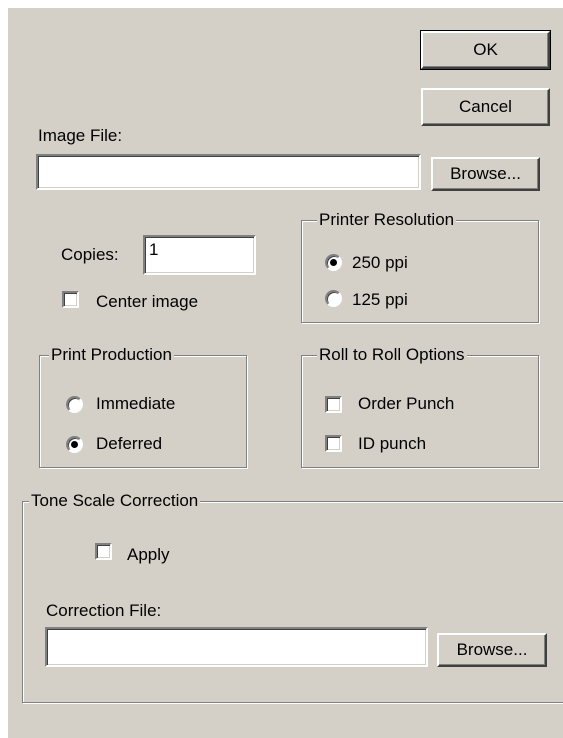 The width and height of the screenshot is (563, 738). I want to click on resolution-125-label: 125 ppi, so click(380, 299).